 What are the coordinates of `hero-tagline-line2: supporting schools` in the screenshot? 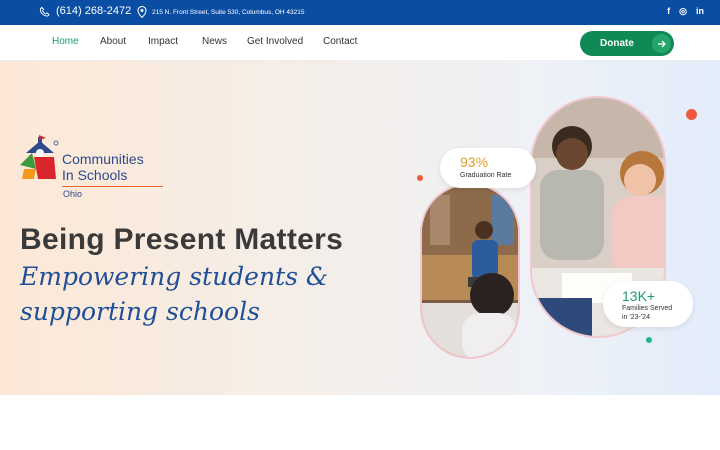 It's located at (140, 311).